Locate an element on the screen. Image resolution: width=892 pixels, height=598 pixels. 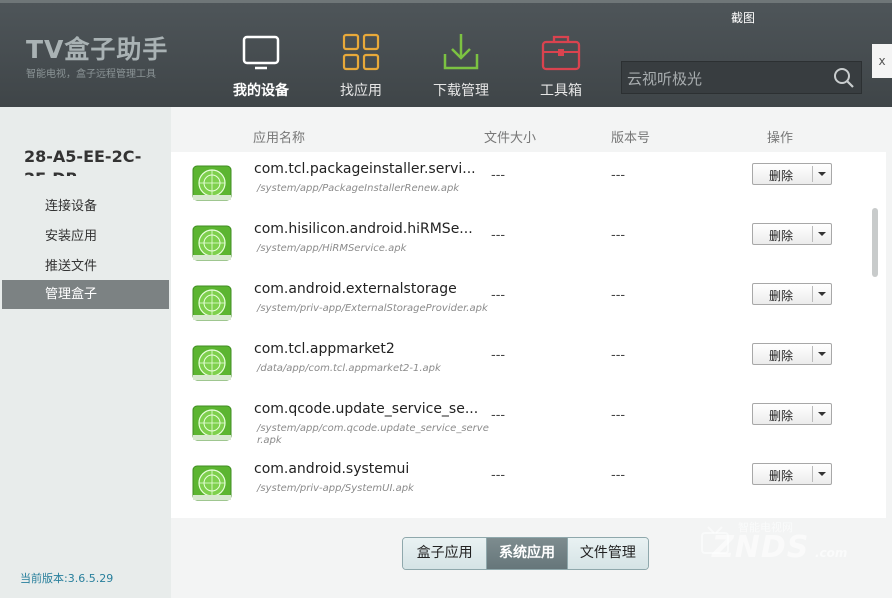
nav-toolbox: 工具箱 is located at coordinates (561, 65).